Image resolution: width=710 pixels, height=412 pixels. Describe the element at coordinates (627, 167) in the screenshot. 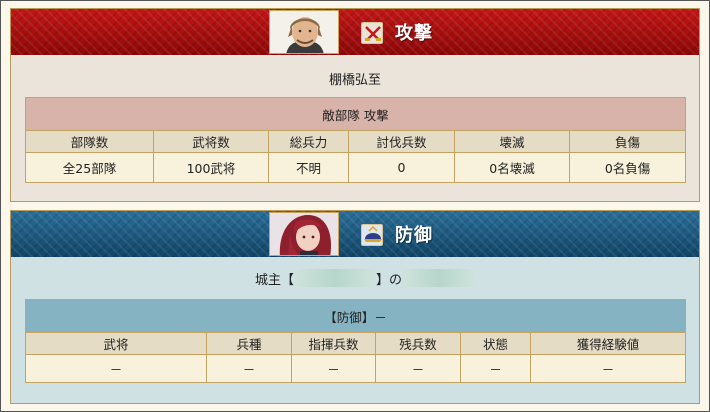

I see `attack-cell: 0名負傷` at that location.